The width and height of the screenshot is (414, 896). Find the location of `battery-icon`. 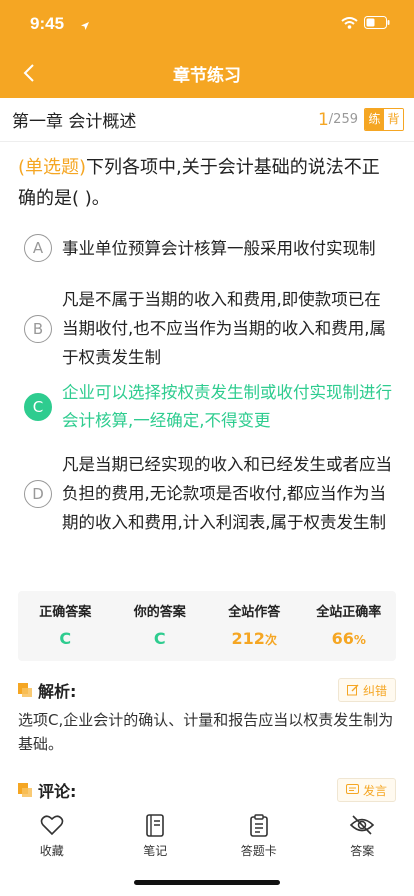

battery-icon is located at coordinates (377, 23).